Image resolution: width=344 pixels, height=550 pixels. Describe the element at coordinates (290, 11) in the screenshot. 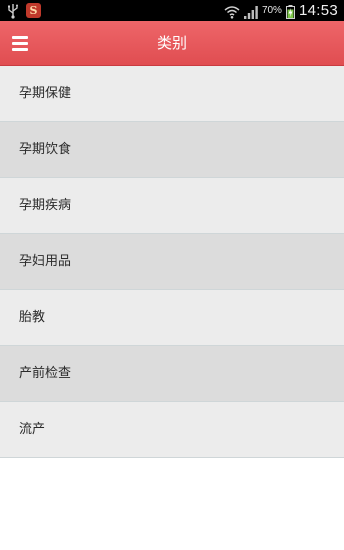

I see `battery-charging-icon` at that location.